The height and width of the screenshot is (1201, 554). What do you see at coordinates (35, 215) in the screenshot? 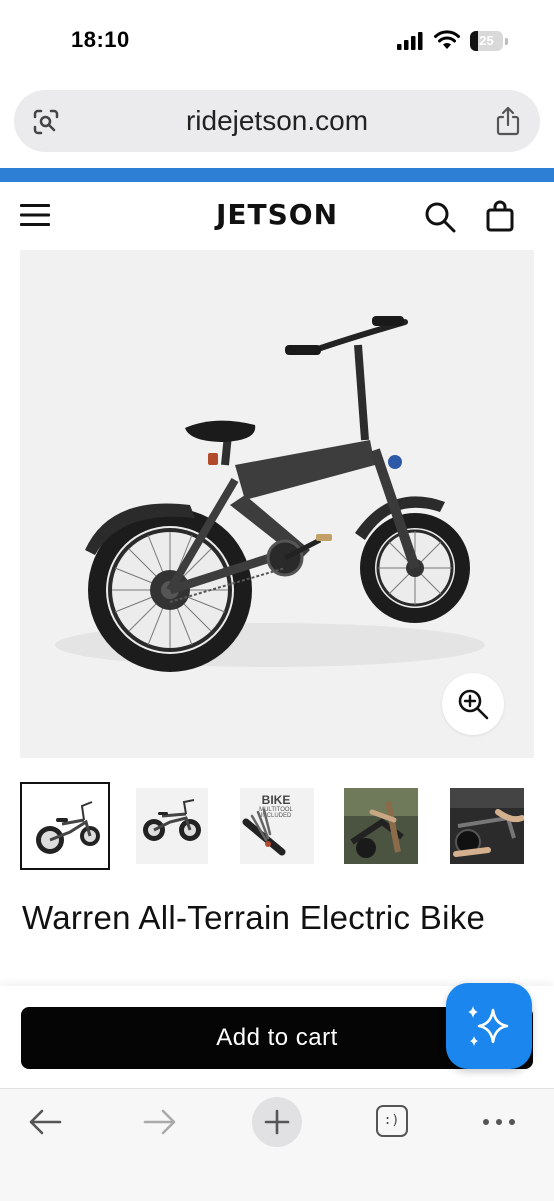
I see `hamburger-menu-icon` at bounding box center [35, 215].